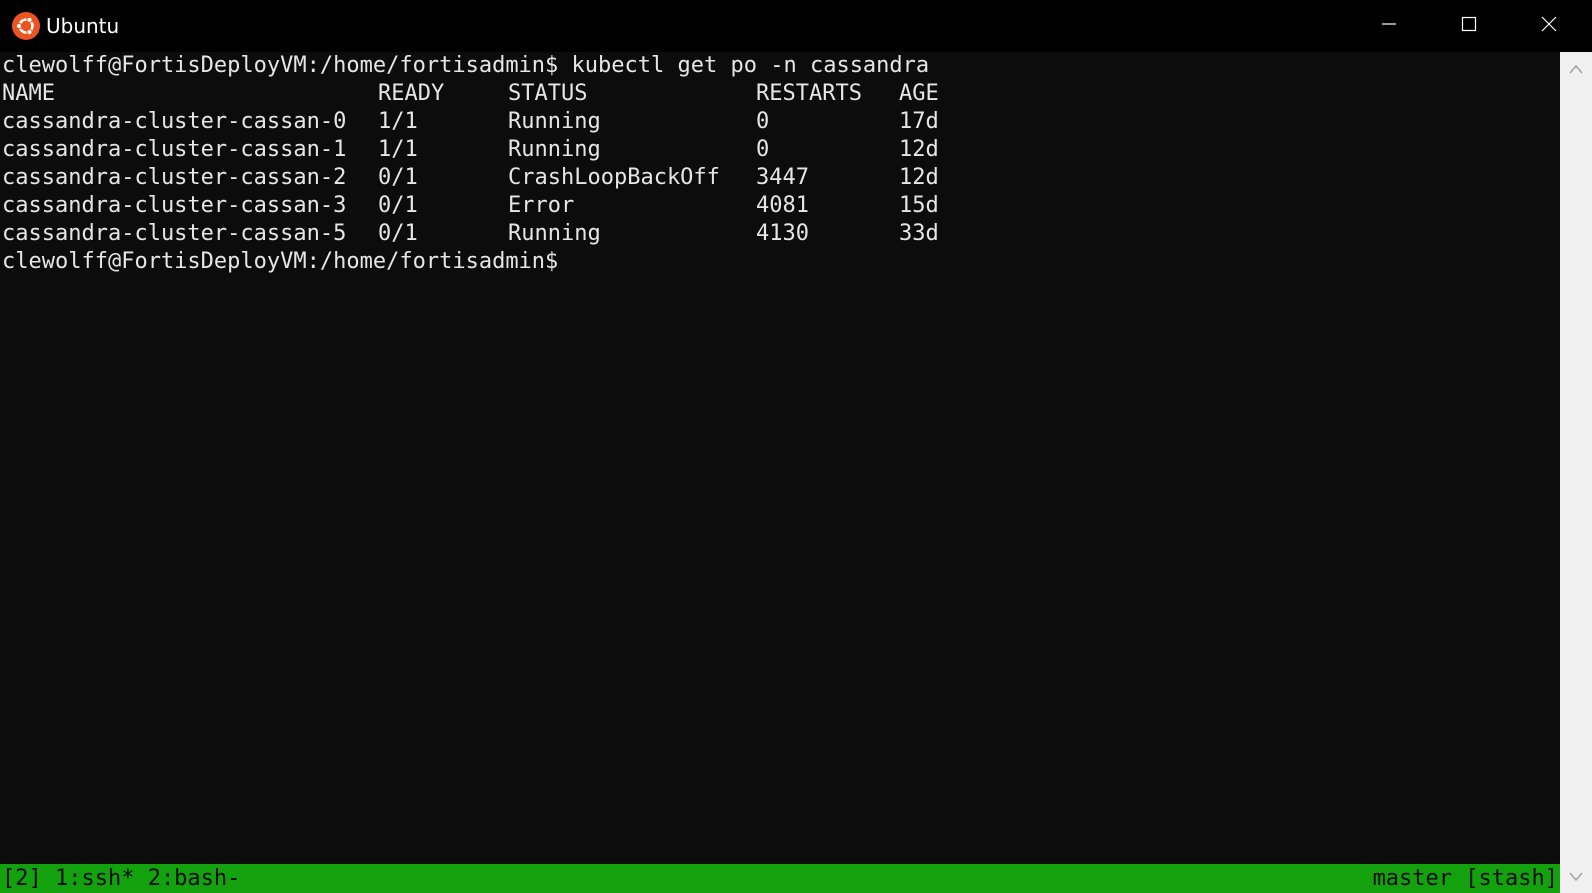 The width and height of the screenshot is (1592, 893). What do you see at coordinates (782, 177) in the screenshot?
I see `pod-restarts: 3447` at bounding box center [782, 177].